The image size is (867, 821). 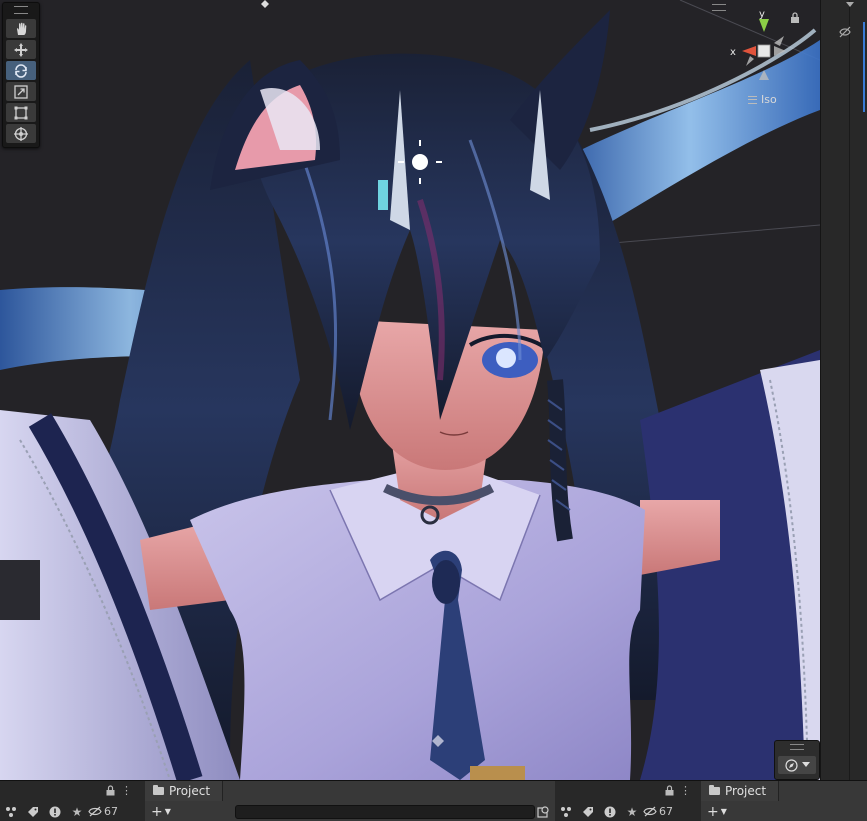 What do you see at coordinates (21, 10) in the screenshot?
I see `tool-palette-grip` at bounding box center [21, 10].